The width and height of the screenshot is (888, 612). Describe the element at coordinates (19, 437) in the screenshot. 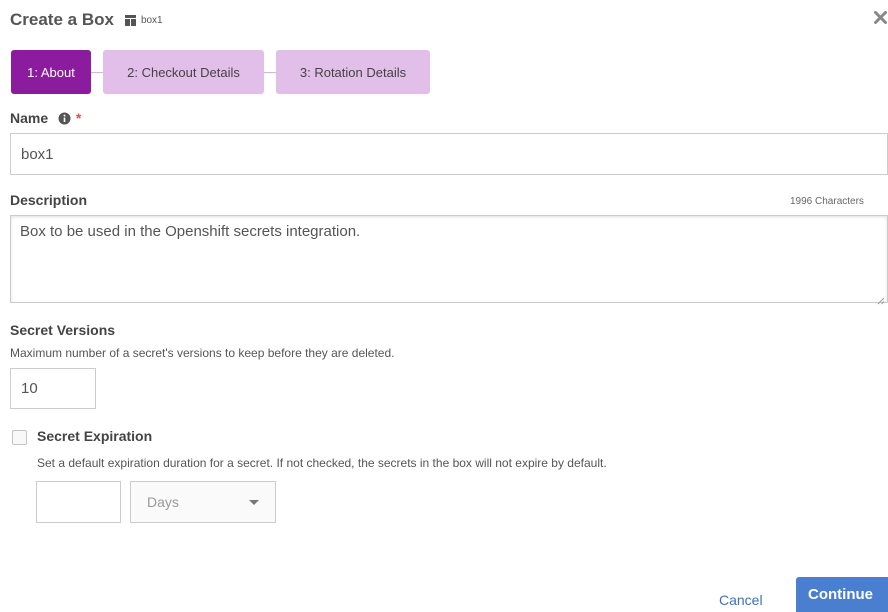

I see `secret-expiration-checkbox` at that location.